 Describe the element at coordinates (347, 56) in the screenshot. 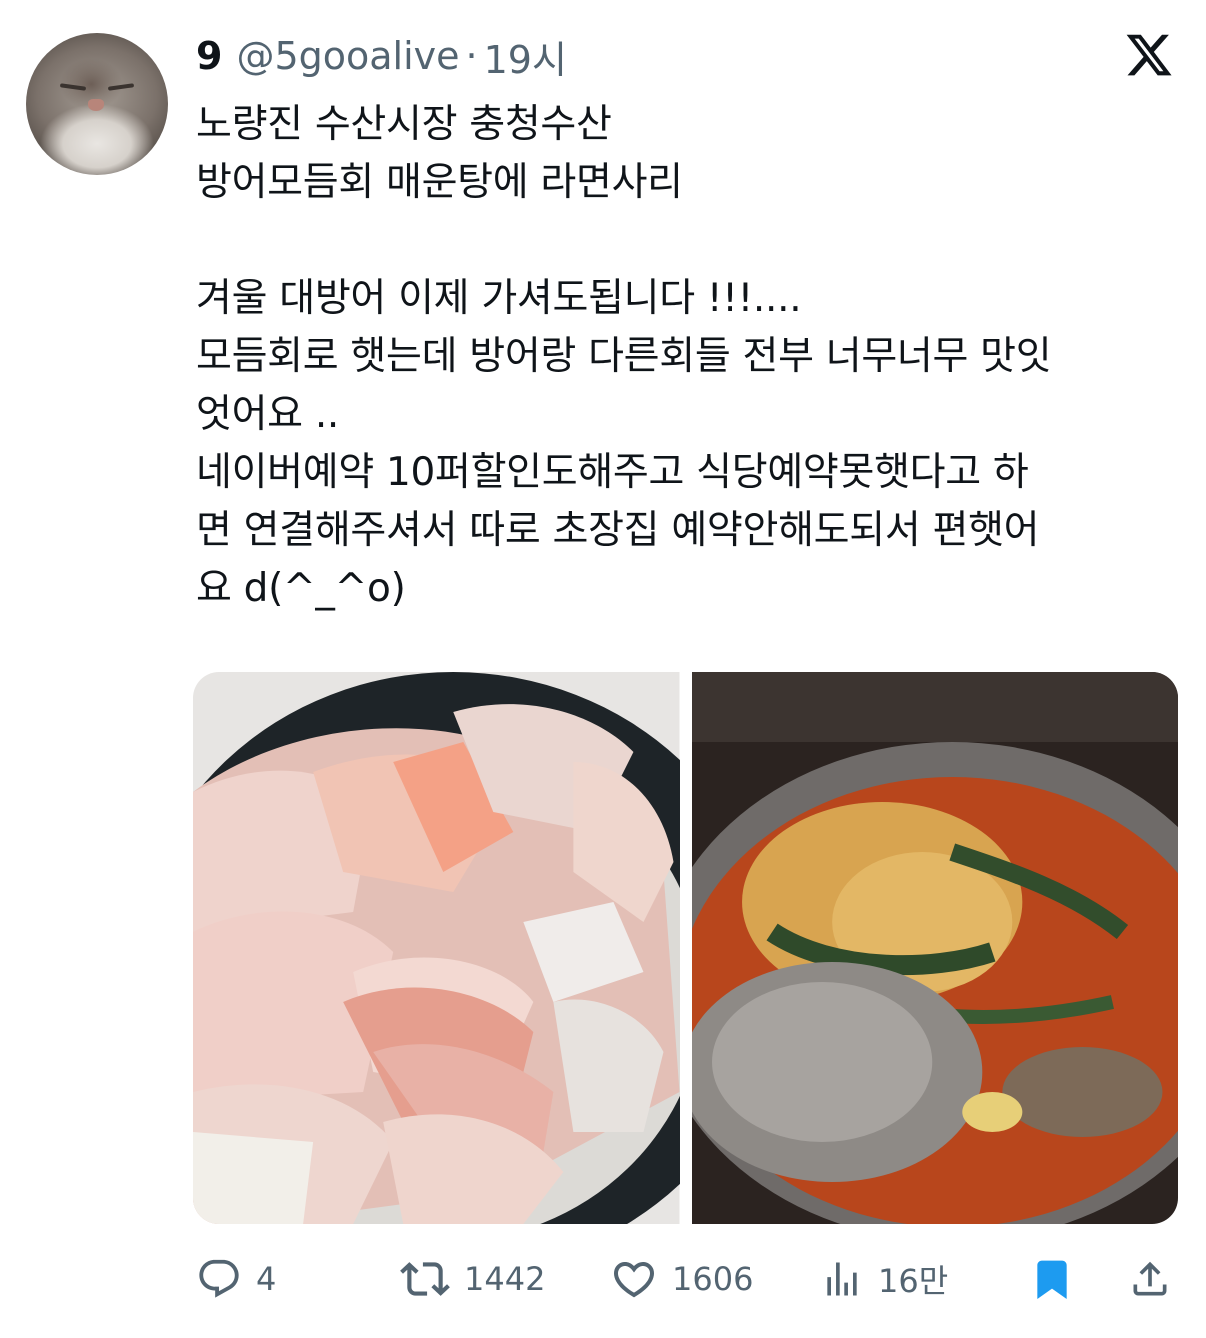

I see `author-handle: @5gooalive` at that location.